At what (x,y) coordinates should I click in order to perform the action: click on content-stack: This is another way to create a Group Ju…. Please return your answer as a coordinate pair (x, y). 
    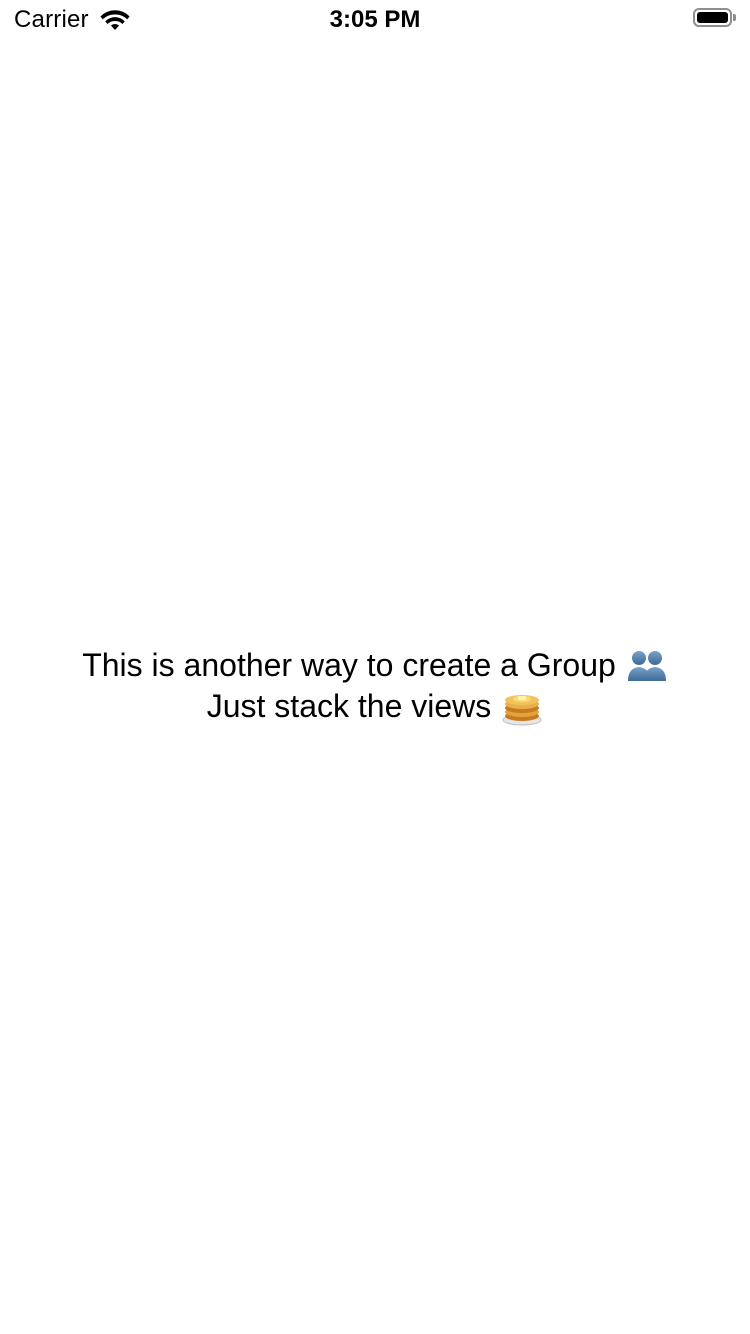
    Looking at the image, I should click on (375, 686).